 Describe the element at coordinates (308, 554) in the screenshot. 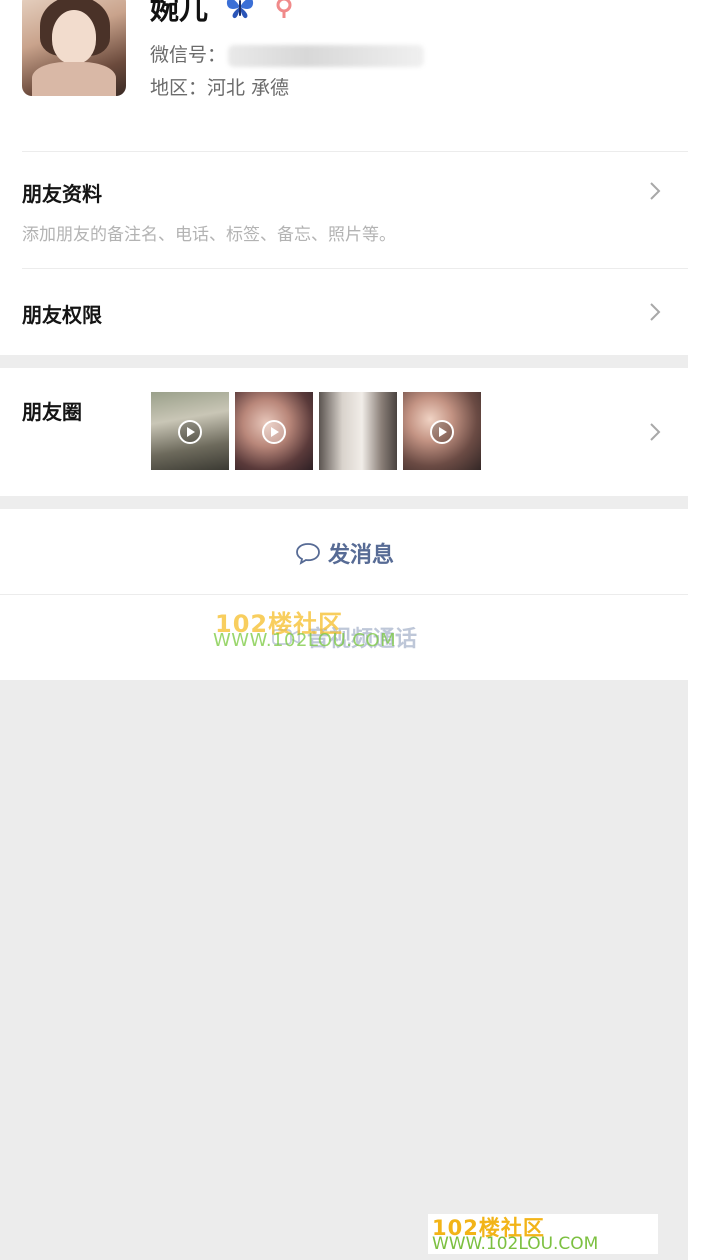

I see `chat-bubble-icon` at that location.